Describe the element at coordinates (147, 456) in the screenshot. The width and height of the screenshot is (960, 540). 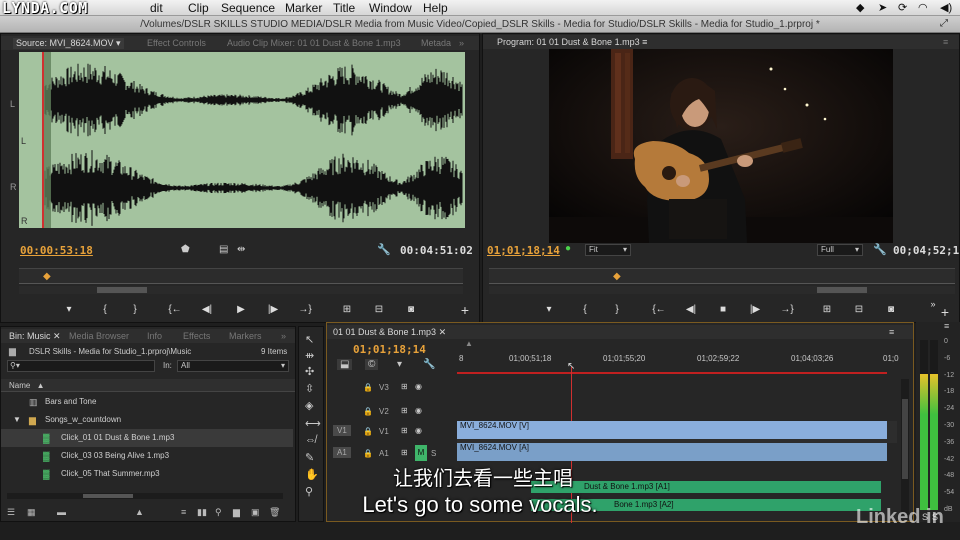
I see `list-item: ▓ Click_03 03 Being Alive 1.mp3` at that location.